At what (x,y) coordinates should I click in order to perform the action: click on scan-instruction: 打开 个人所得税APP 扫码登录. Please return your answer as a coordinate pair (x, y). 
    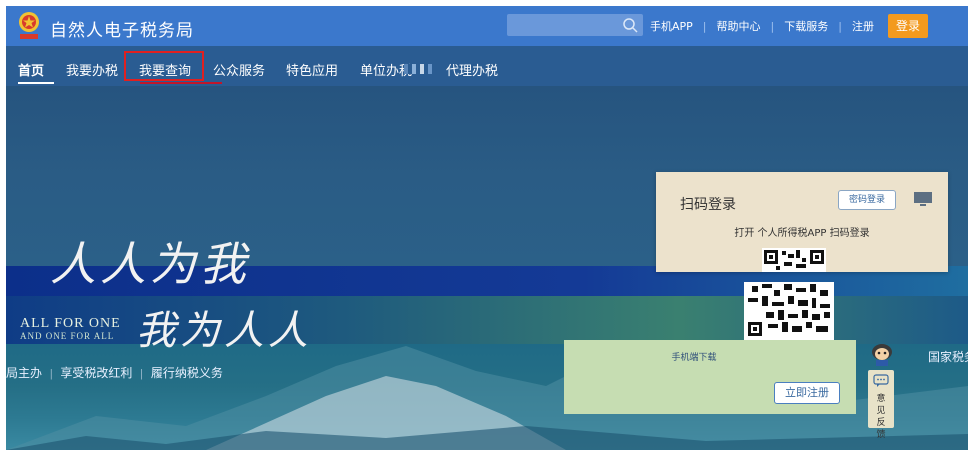
    Looking at the image, I should click on (802, 233).